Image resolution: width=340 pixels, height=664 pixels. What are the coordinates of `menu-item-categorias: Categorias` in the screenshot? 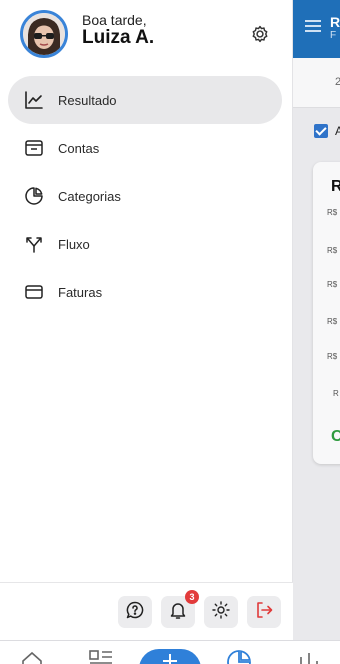 It's located at (145, 196).